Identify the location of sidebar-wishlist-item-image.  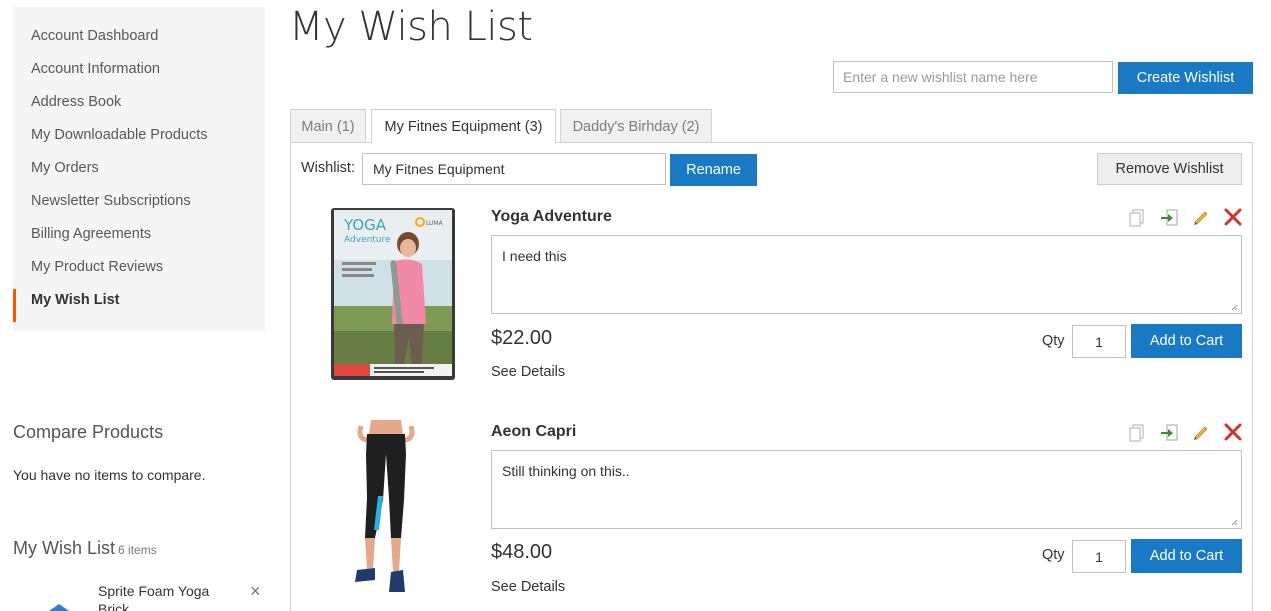
(59, 605).